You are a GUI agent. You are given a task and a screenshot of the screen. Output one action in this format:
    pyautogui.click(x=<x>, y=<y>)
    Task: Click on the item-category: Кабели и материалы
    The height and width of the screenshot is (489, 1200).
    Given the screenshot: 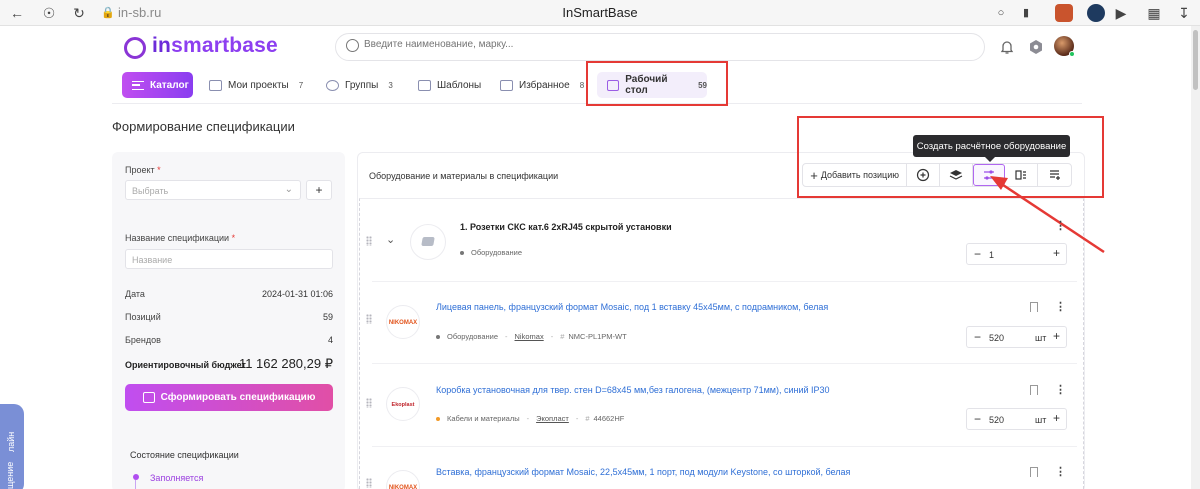 What is the action you would take?
    pyautogui.click(x=483, y=418)
    